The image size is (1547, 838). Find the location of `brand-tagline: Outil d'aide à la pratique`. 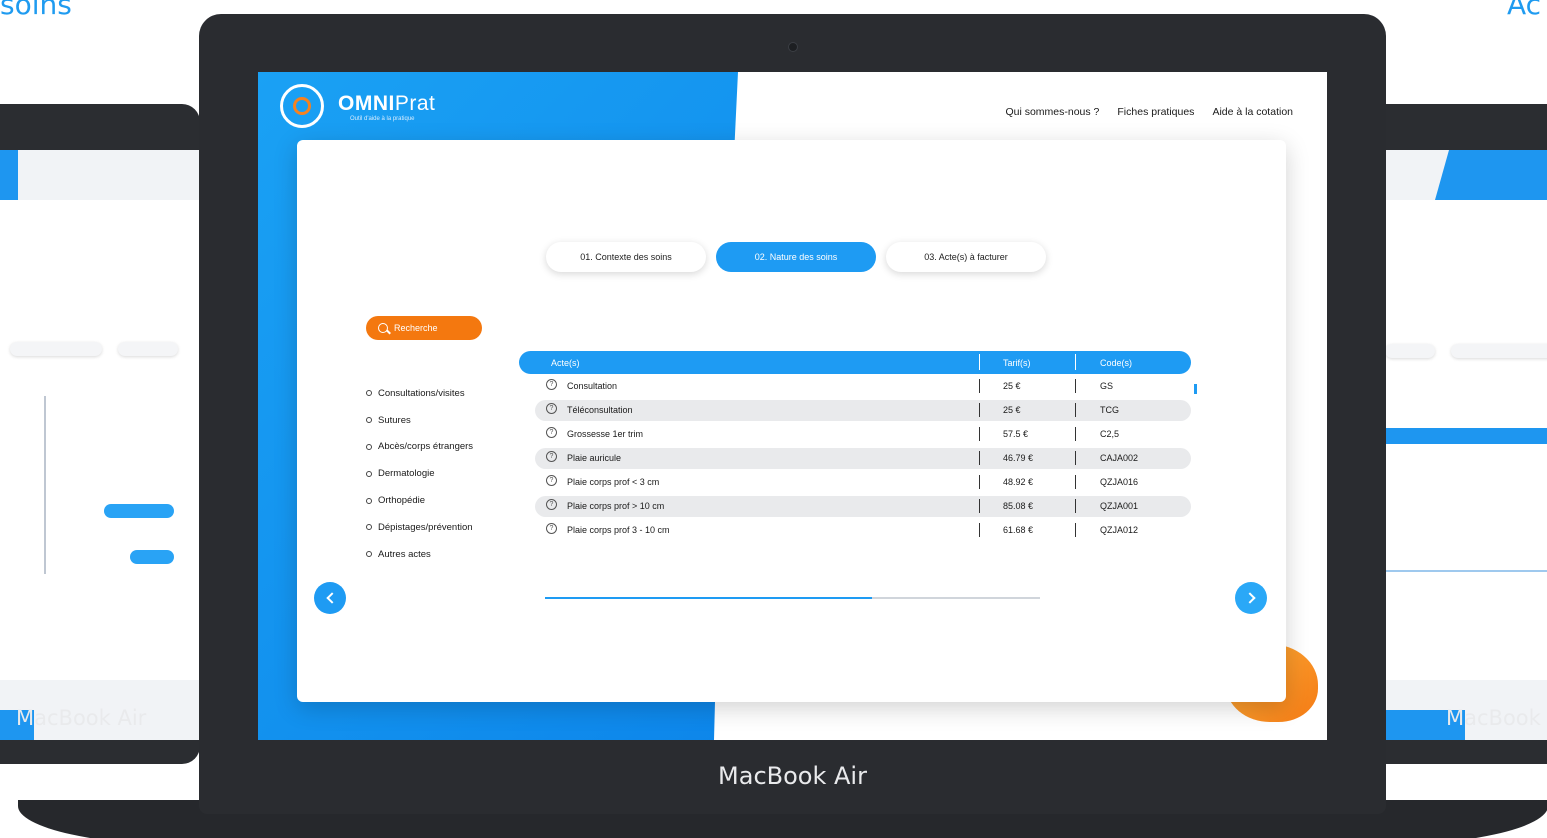

brand-tagline: Outil d'aide à la pratique is located at coordinates (382, 119).